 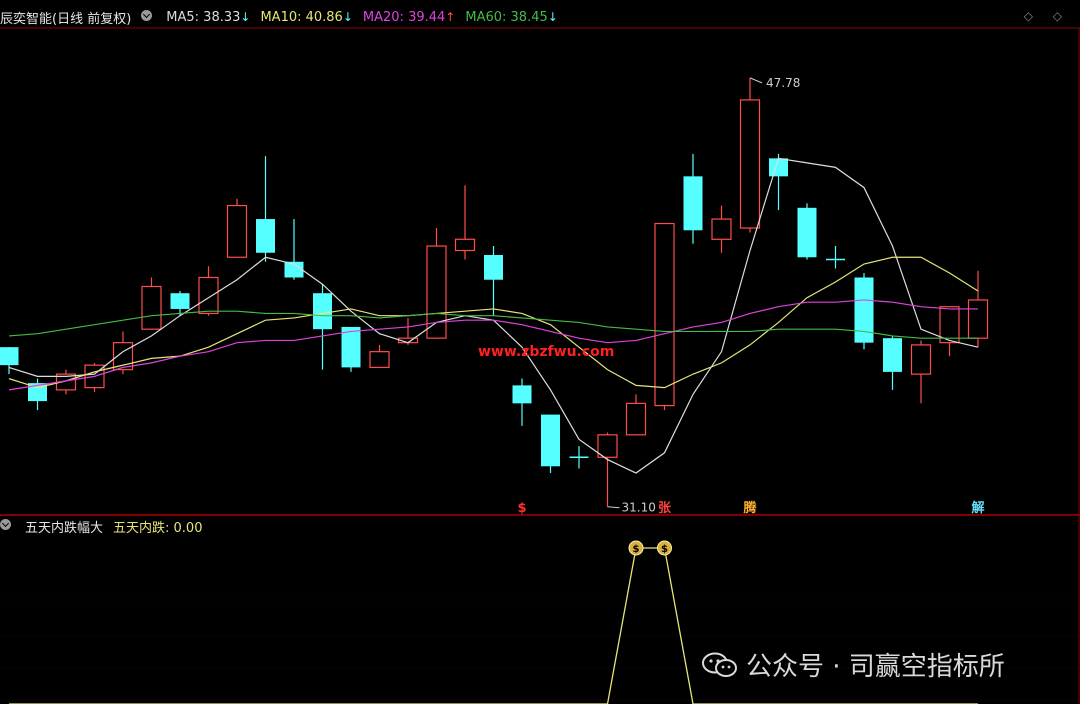 What do you see at coordinates (977, 508) in the screenshot?
I see `signal-label: 解` at bounding box center [977, 508].